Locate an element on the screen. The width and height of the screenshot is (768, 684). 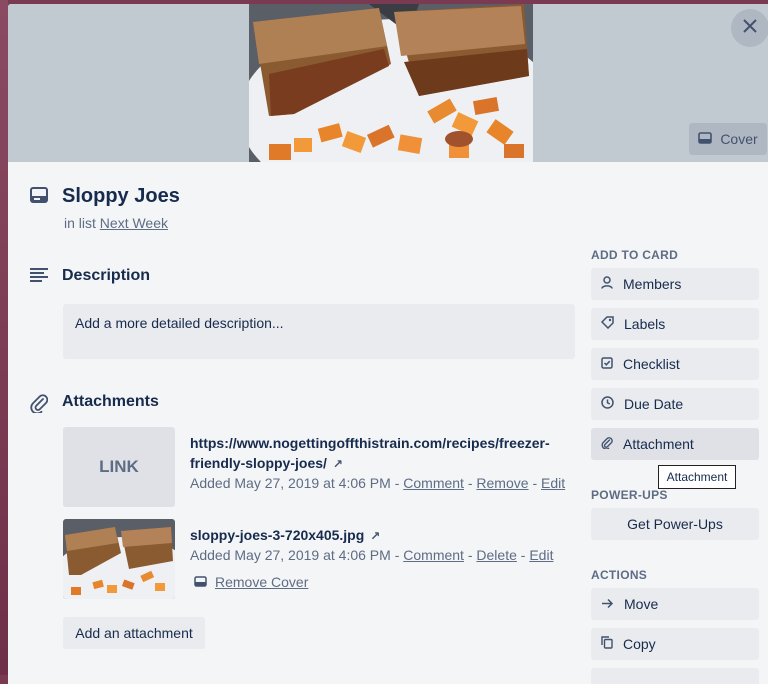
clock-icon is located at coordinates (607, 404).